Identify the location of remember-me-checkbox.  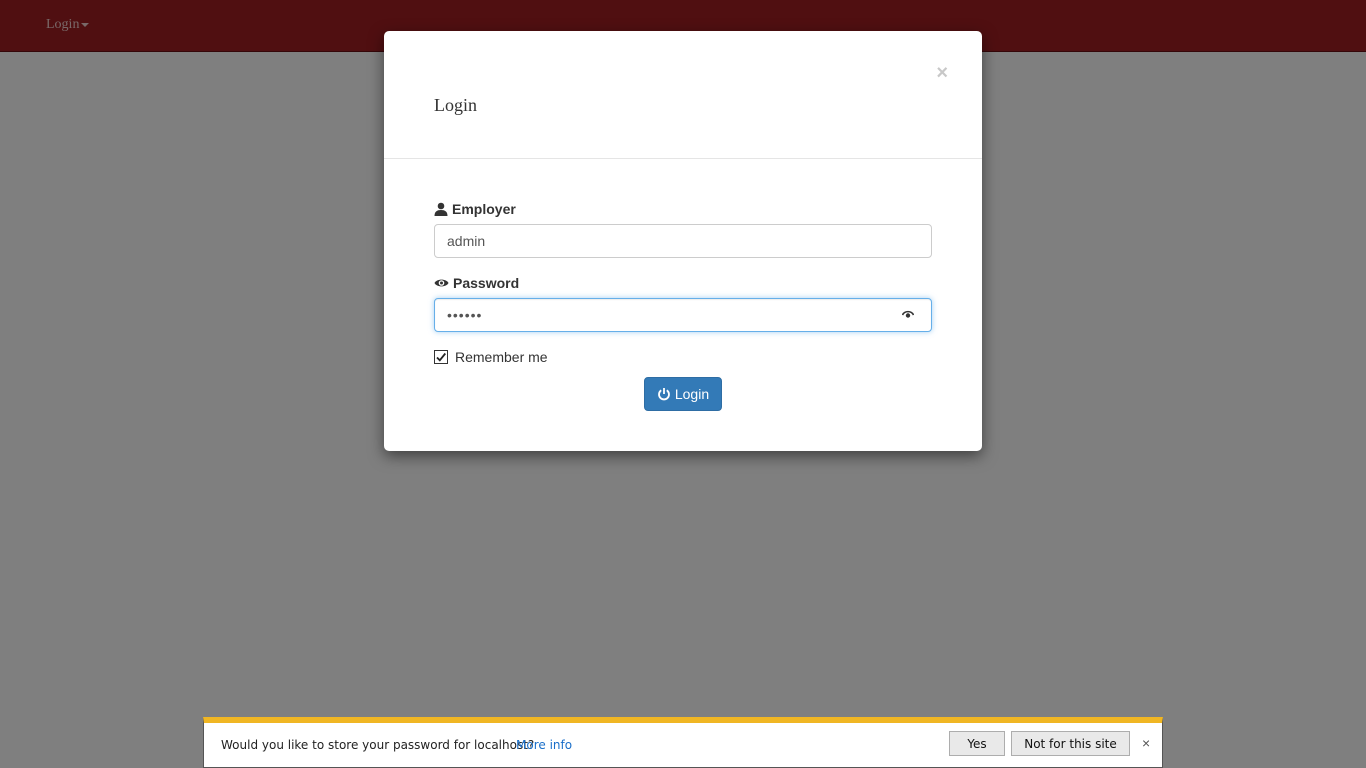
(441, 357).